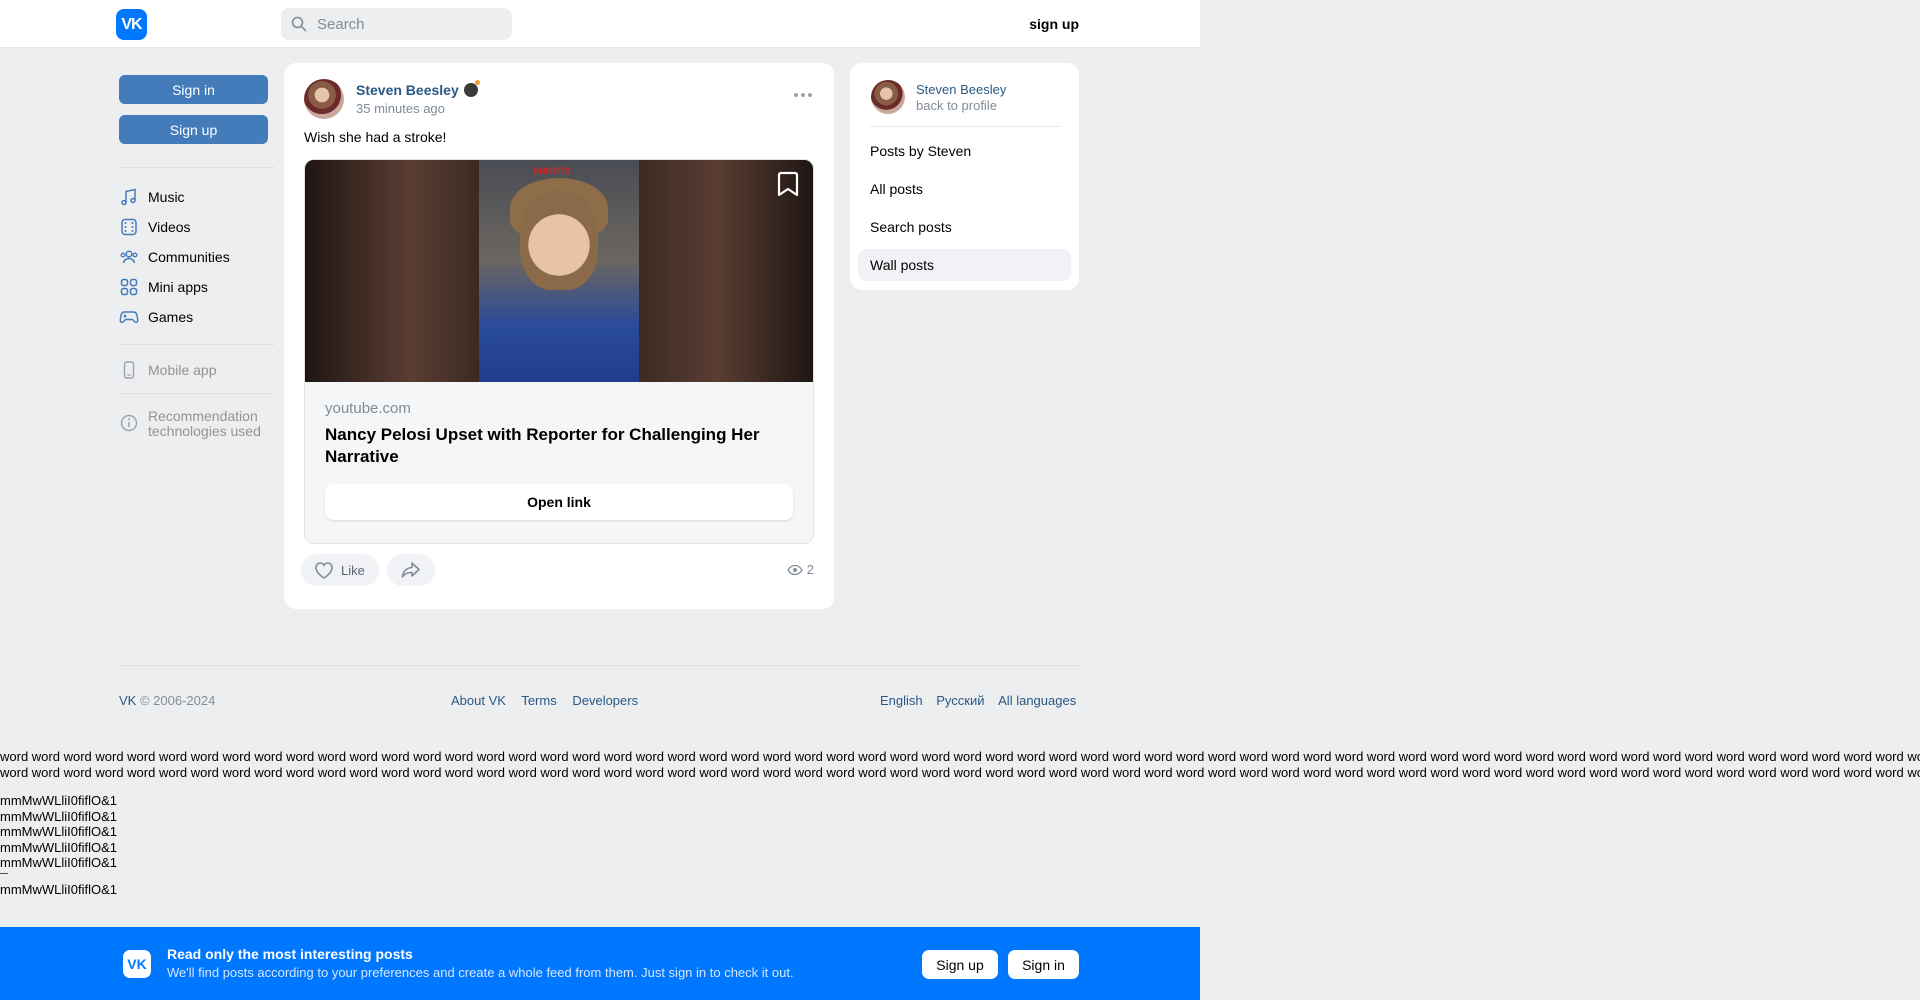 The width and height of the screenshot is (1920, 1000). What do you see at coordinates (127, 700) in the screenshot?
I see `footer-brand-link: VK` at bounding box center [127, 700].